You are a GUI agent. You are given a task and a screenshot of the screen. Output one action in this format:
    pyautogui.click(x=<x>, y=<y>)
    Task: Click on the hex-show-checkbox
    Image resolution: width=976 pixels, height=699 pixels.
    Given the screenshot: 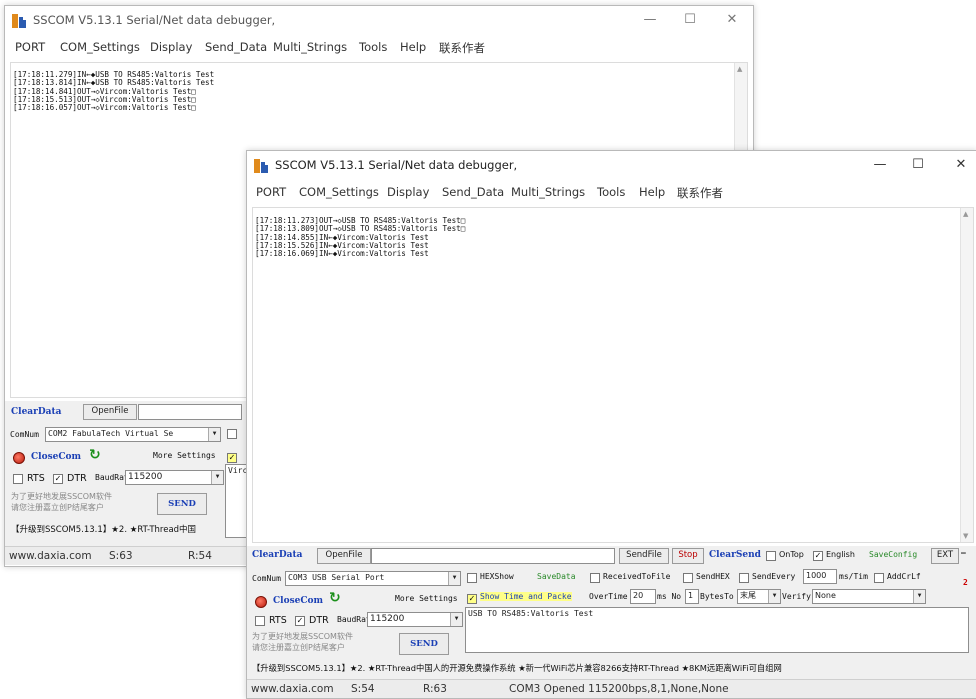 What is the action you would take?
    pyautogui.click(x=472, y=578)
    